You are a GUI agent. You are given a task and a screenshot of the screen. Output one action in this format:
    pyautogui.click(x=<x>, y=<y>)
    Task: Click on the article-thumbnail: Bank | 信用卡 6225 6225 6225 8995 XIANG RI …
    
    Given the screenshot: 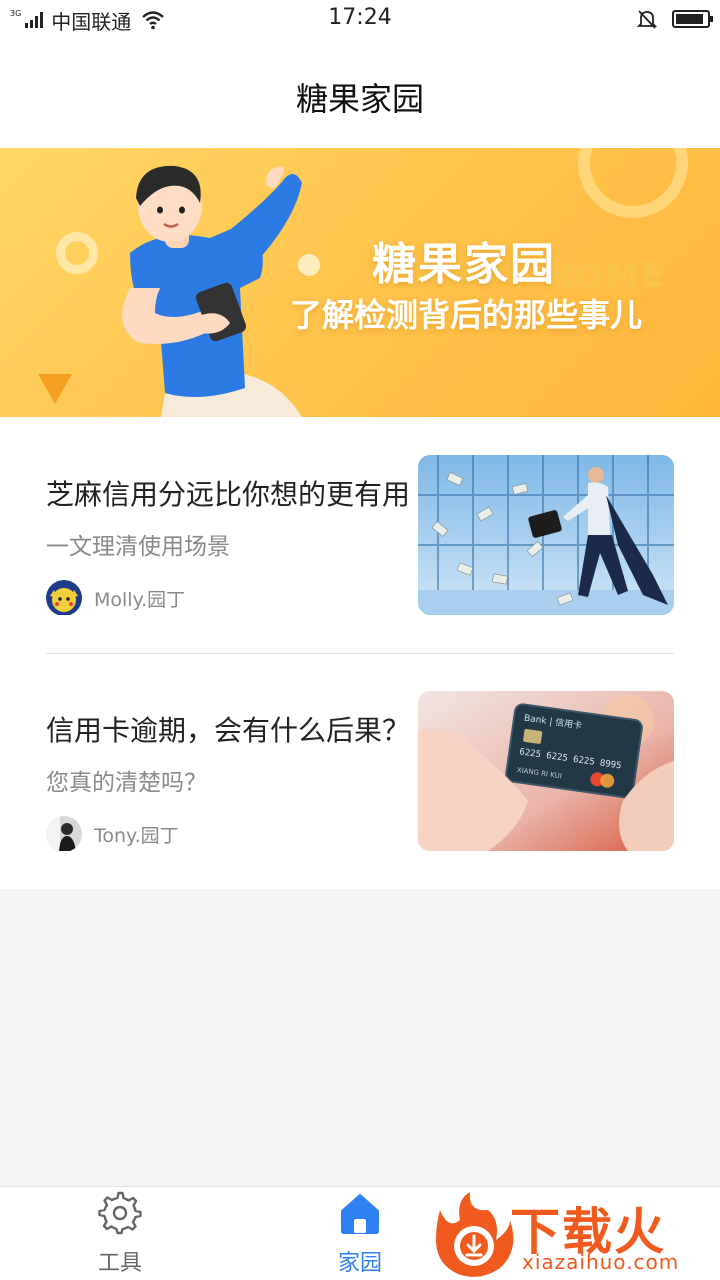 What is the action you would take?
    pyautogui.click(x=546, y=771)
    